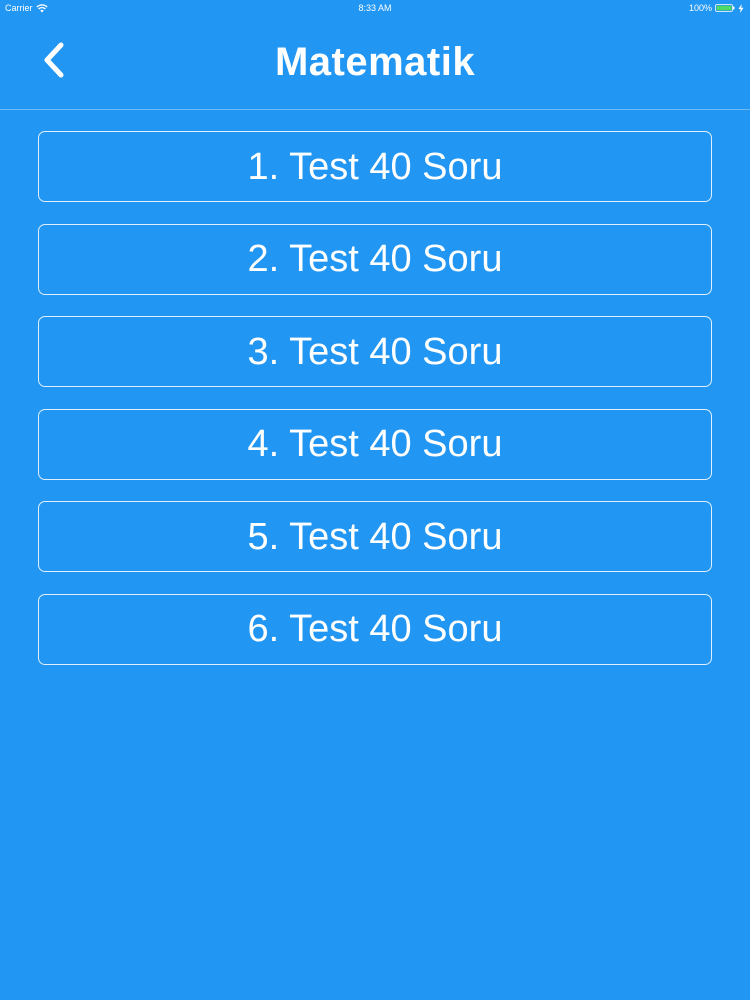 The height and width of the screenshot is (1000, 750). I want to click on test-button-5: 5. Test 40 Soru, so click(375, 536).